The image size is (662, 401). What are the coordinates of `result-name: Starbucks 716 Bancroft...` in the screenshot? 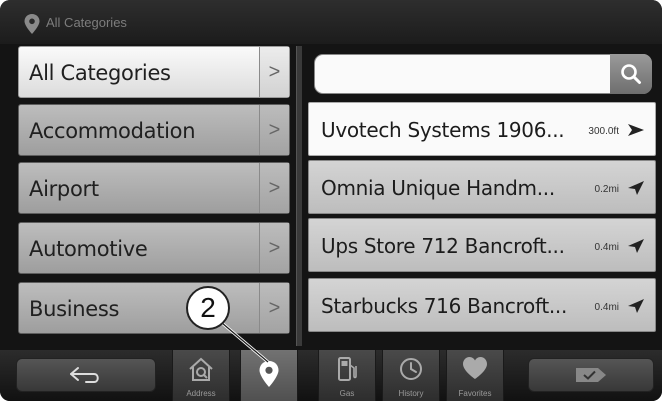 It's located at (444, 306).